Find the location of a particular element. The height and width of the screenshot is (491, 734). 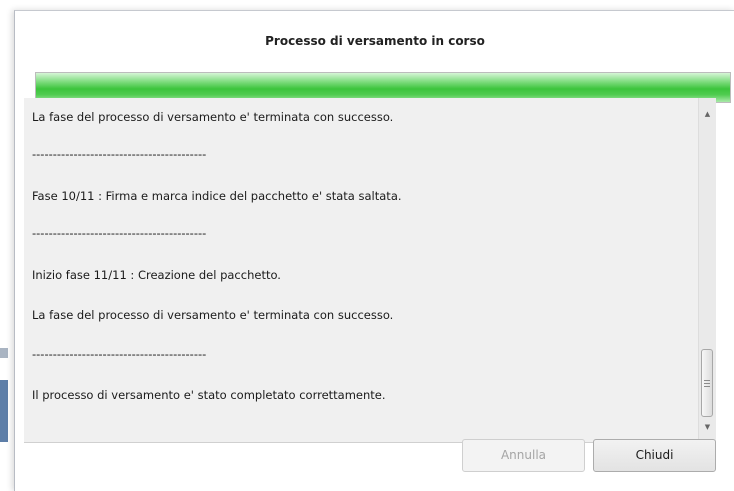

dialog-title: Processo di versamento in corso is located at coordinates (375, 41).